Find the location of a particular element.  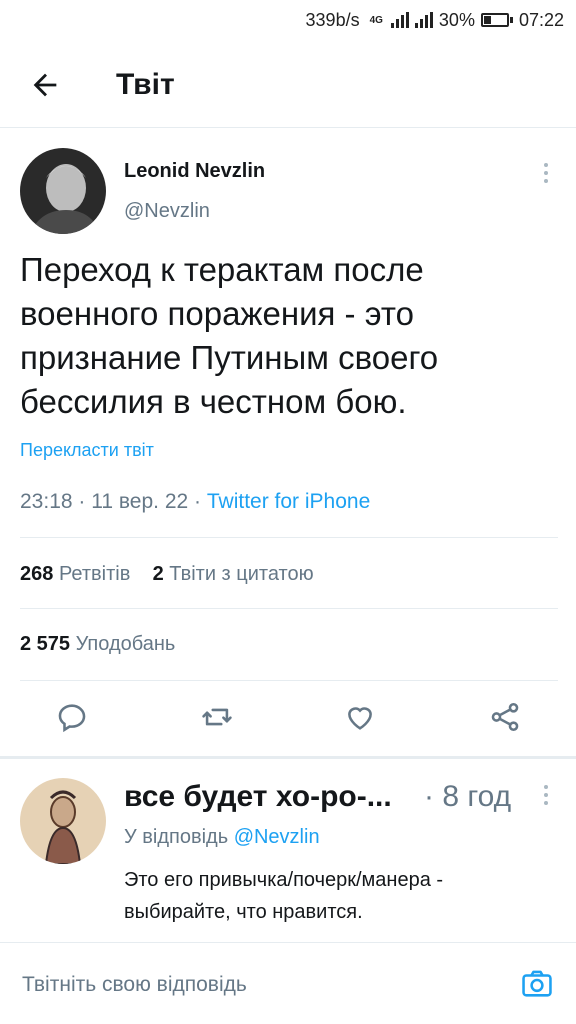

retweet-stats: 268 Ретвітів 2 Твіти з цитатою is located at coordinates (167, 574).